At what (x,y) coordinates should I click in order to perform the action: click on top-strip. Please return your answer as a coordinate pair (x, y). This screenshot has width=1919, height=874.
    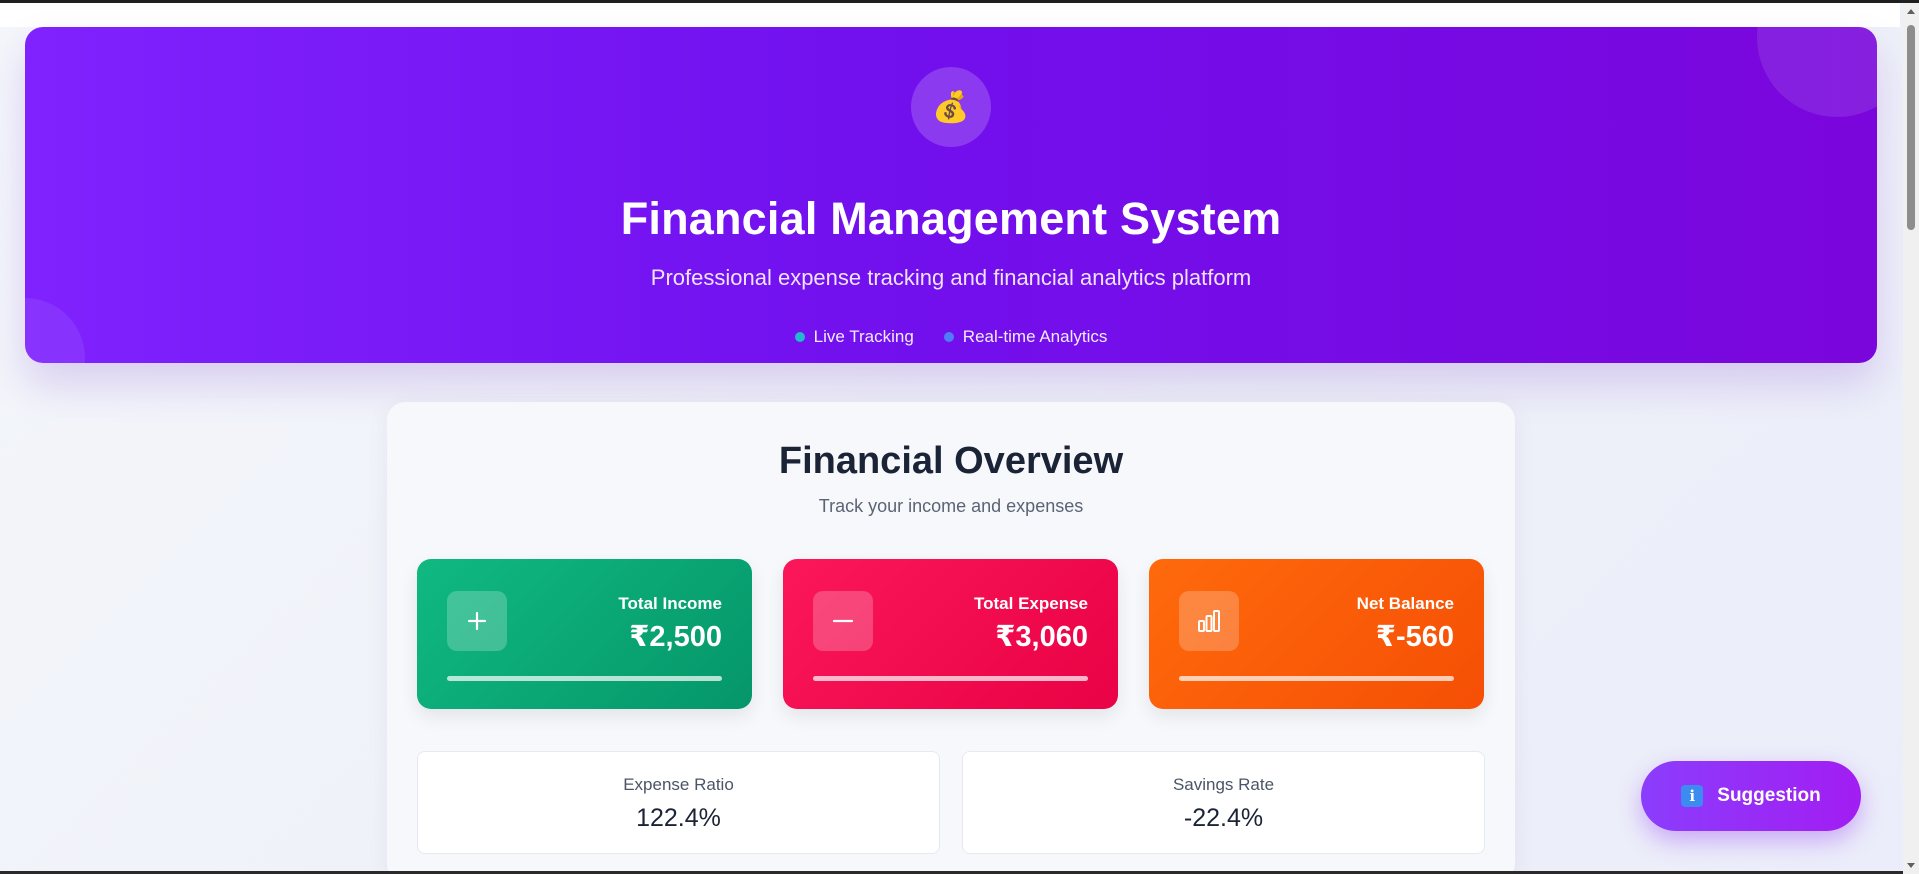
    Looking at the image, I should click on (950, 15).